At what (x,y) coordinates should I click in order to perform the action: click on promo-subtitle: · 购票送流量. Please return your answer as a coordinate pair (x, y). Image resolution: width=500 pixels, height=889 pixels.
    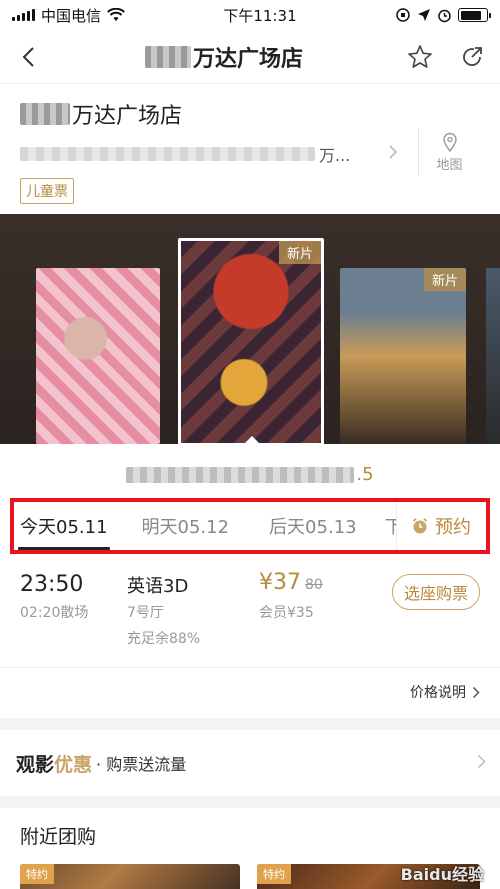
    Looking at the image, I should click on (141, 764).